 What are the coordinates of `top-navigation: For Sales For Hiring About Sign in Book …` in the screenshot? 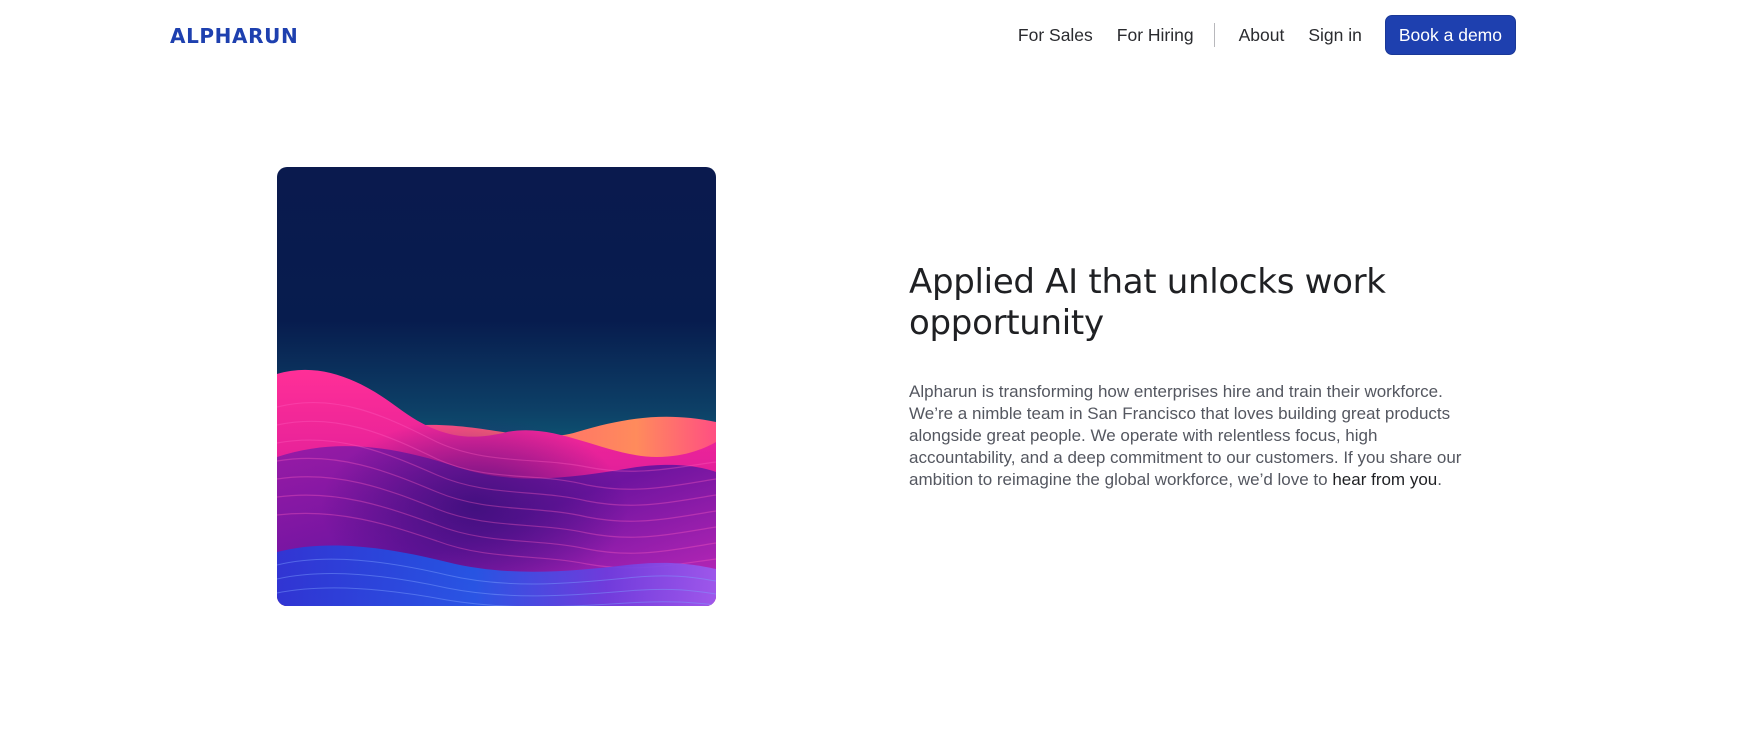 It's located at (1267, 35).